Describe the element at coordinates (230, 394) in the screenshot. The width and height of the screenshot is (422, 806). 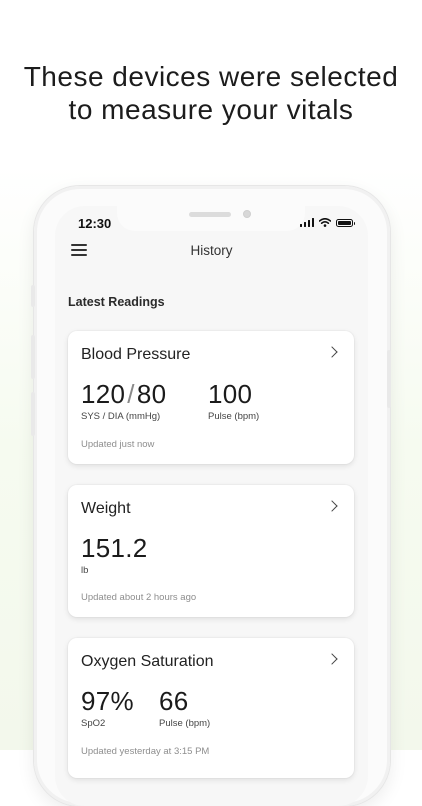
I see `pulse-value: 100` at that location.